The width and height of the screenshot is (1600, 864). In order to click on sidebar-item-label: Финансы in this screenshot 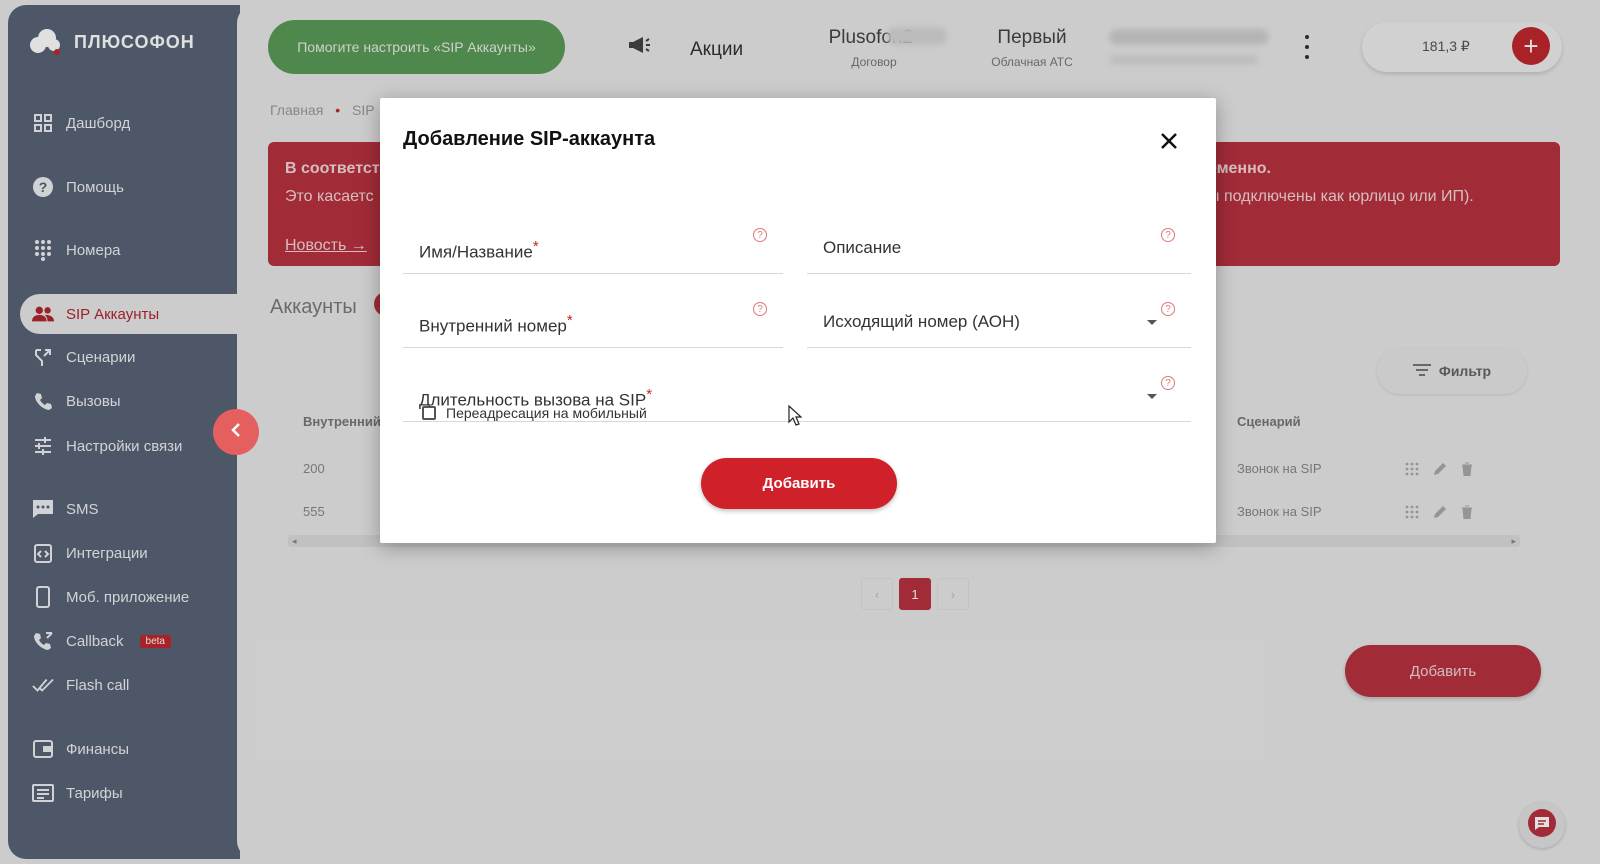, I will do `click(97, 749)`.